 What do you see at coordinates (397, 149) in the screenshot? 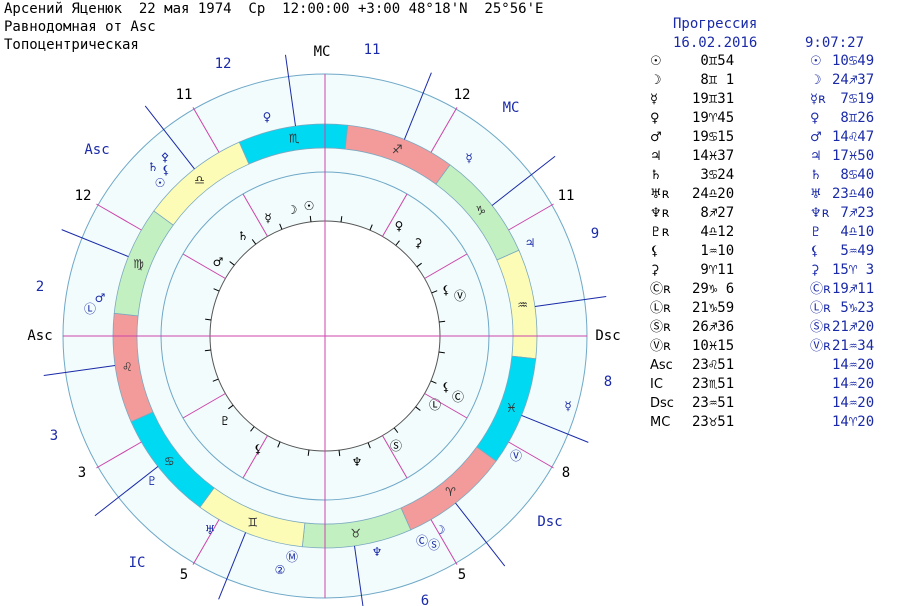
I see `zodiac-sign-glyph: ♐` at bounding box center [397, 149].